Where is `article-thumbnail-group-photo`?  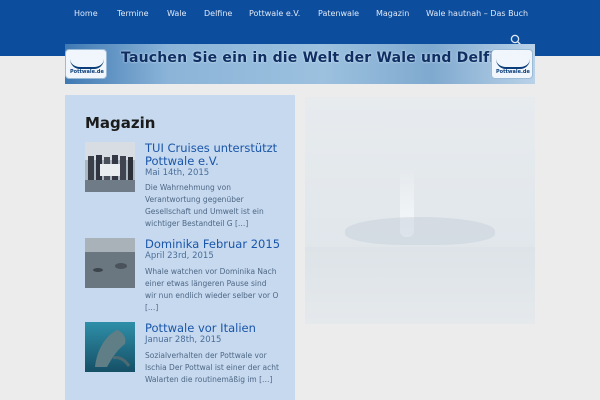
article-thumbnail-group-photo is located at coordinates (110, 167).